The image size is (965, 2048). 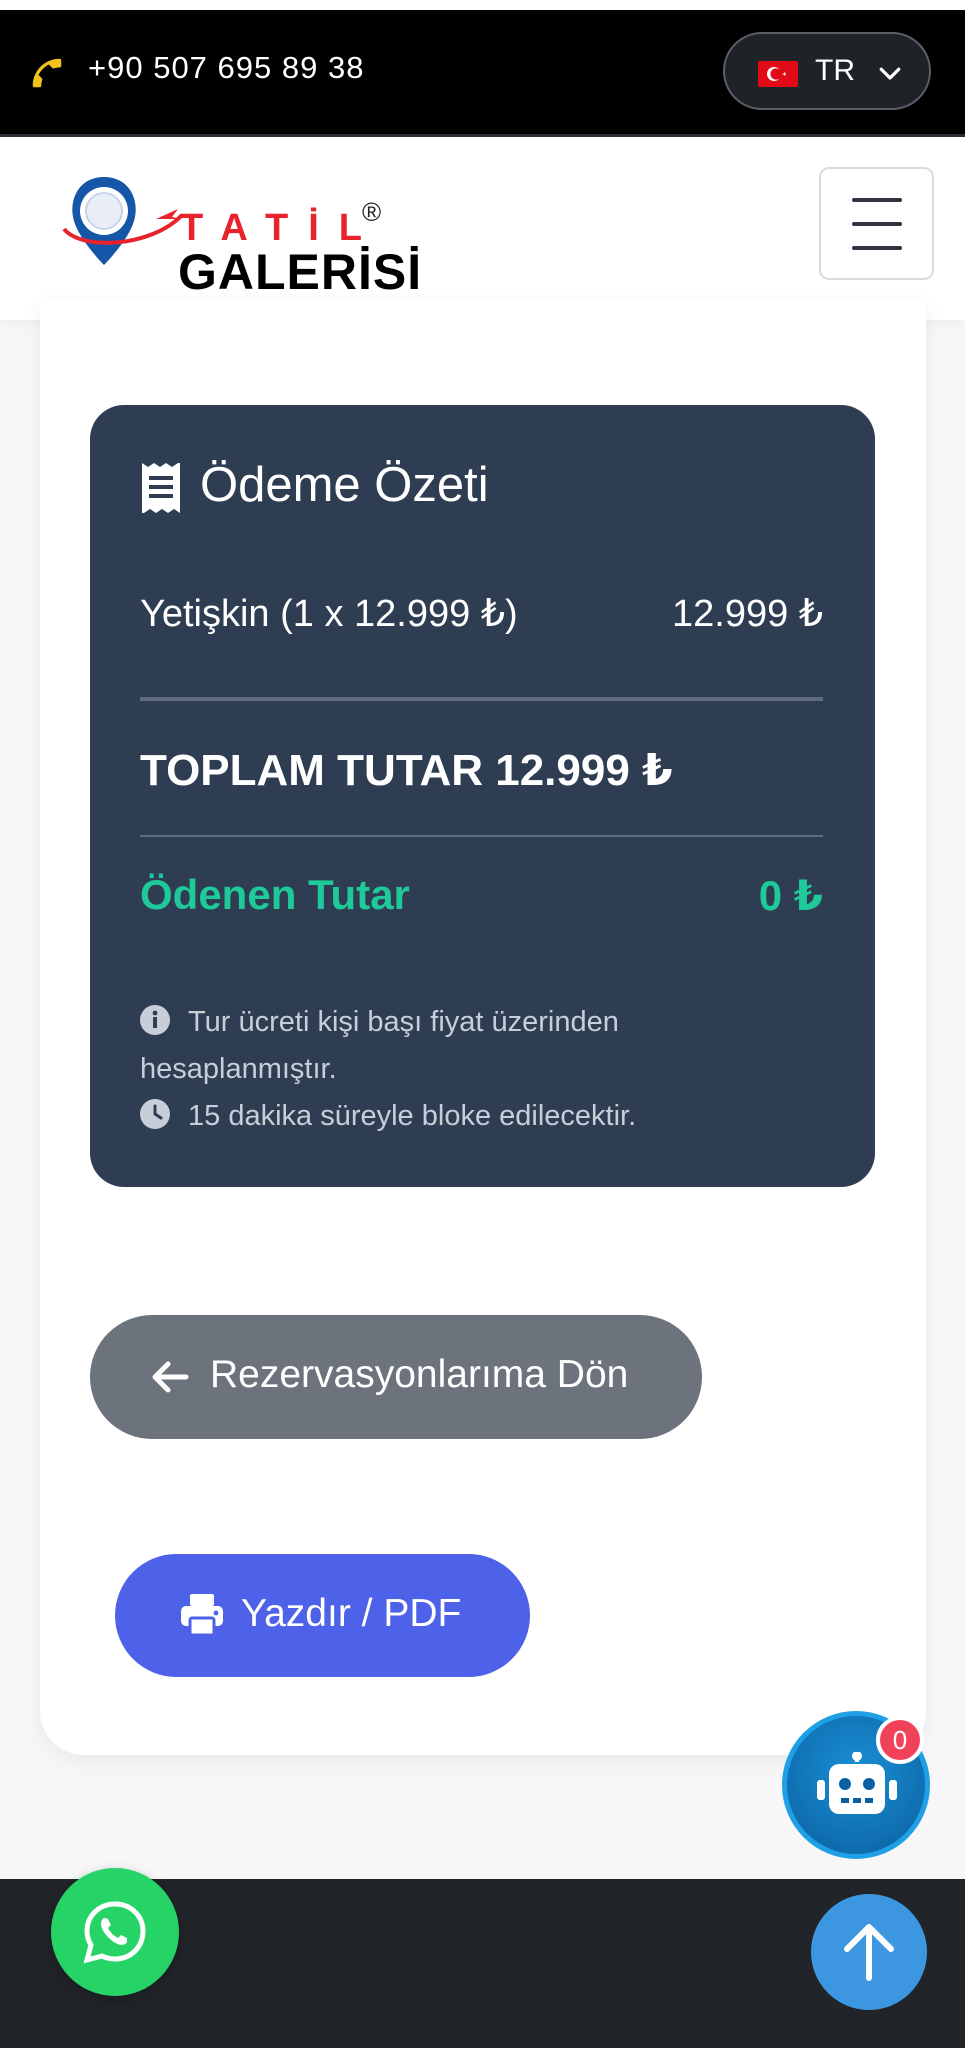 I want to click on block-note: 15 dakika süreyle bloke edilecektir., so click(x=450, y=1116).